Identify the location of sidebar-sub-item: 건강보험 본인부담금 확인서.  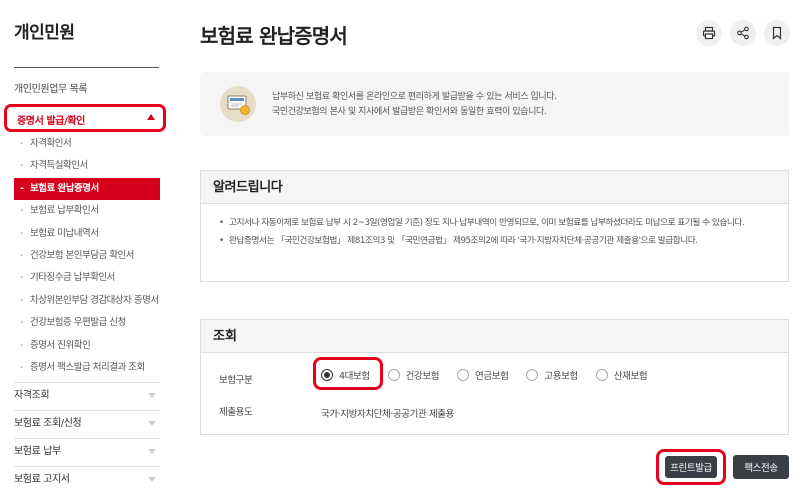
(87, 256).